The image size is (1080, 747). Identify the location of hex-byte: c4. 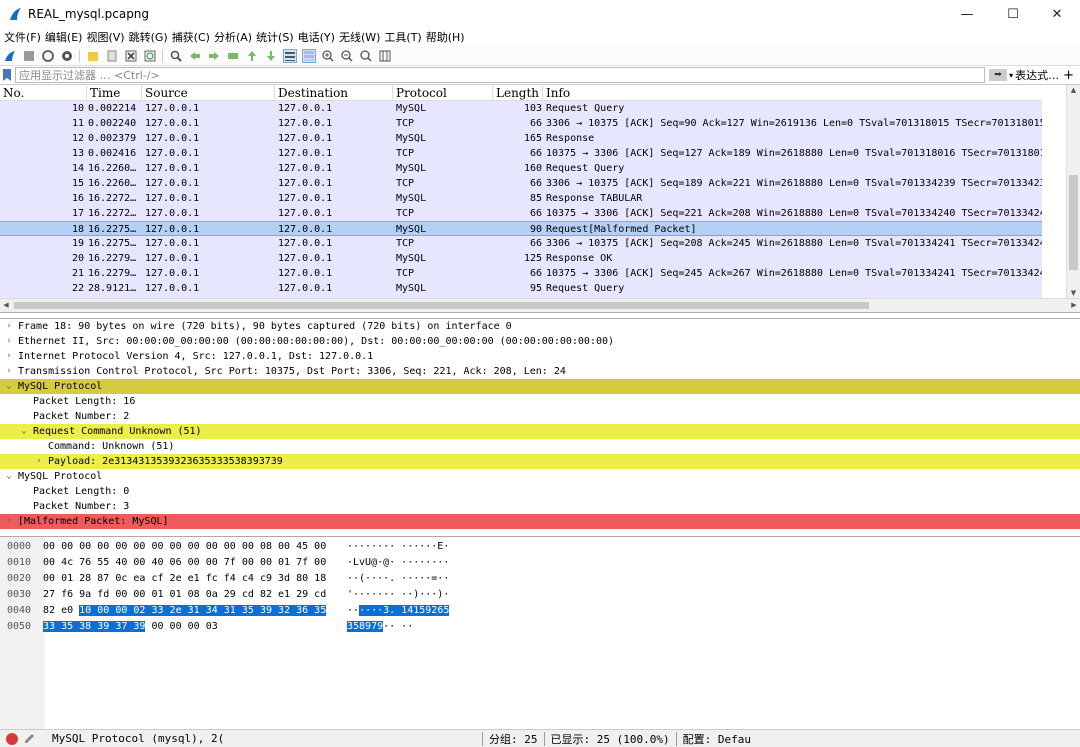
(248, 578).